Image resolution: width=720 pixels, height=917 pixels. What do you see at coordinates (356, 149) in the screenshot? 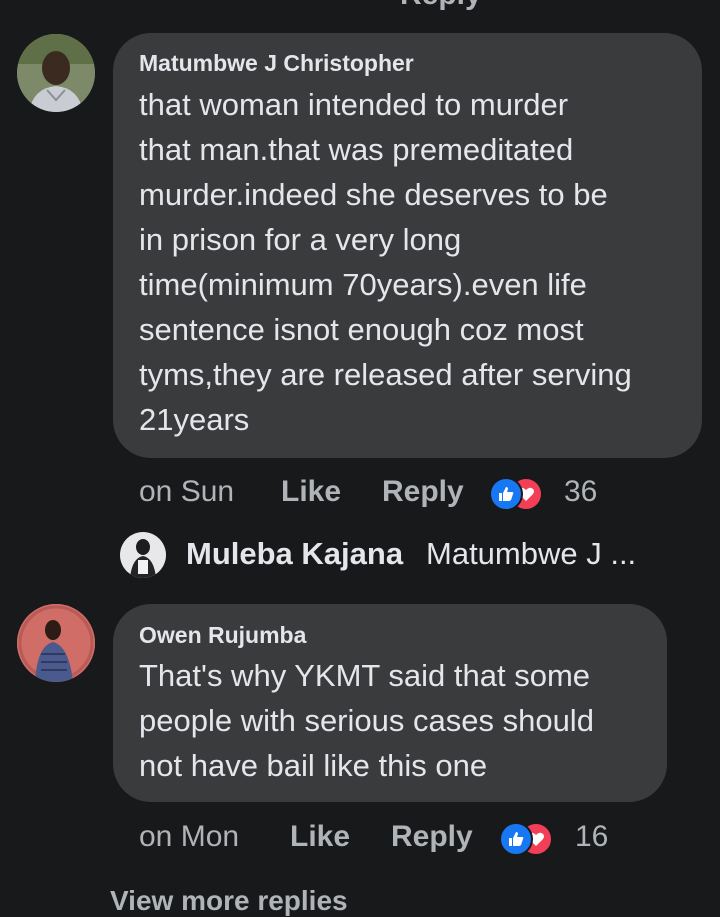
I see `comment-line: that man.that was premeditated` at bounding box center [356, 149].